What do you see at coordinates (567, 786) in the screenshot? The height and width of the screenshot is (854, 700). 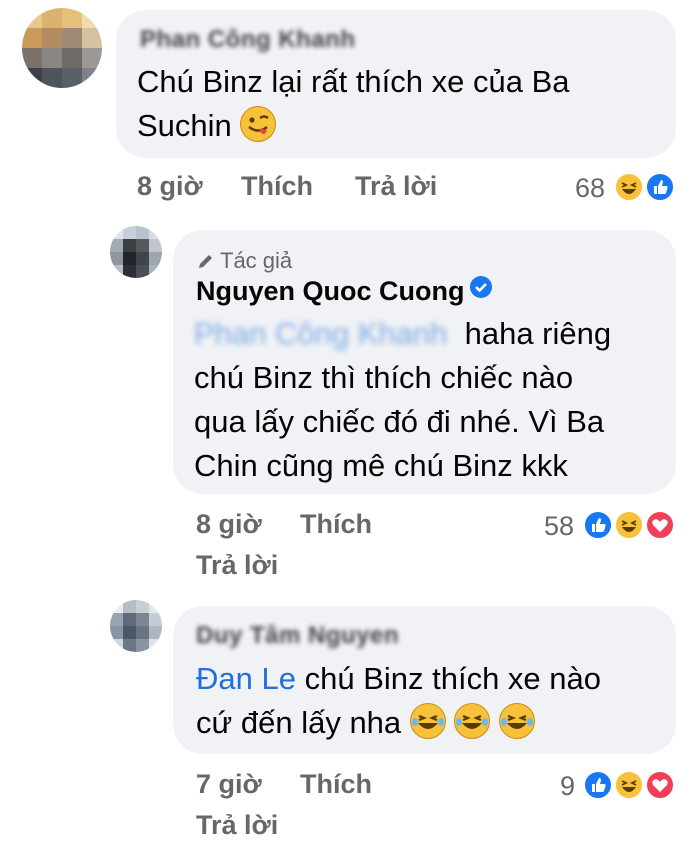 I see `reaction-count: 9` at bounding box center [567, 786].